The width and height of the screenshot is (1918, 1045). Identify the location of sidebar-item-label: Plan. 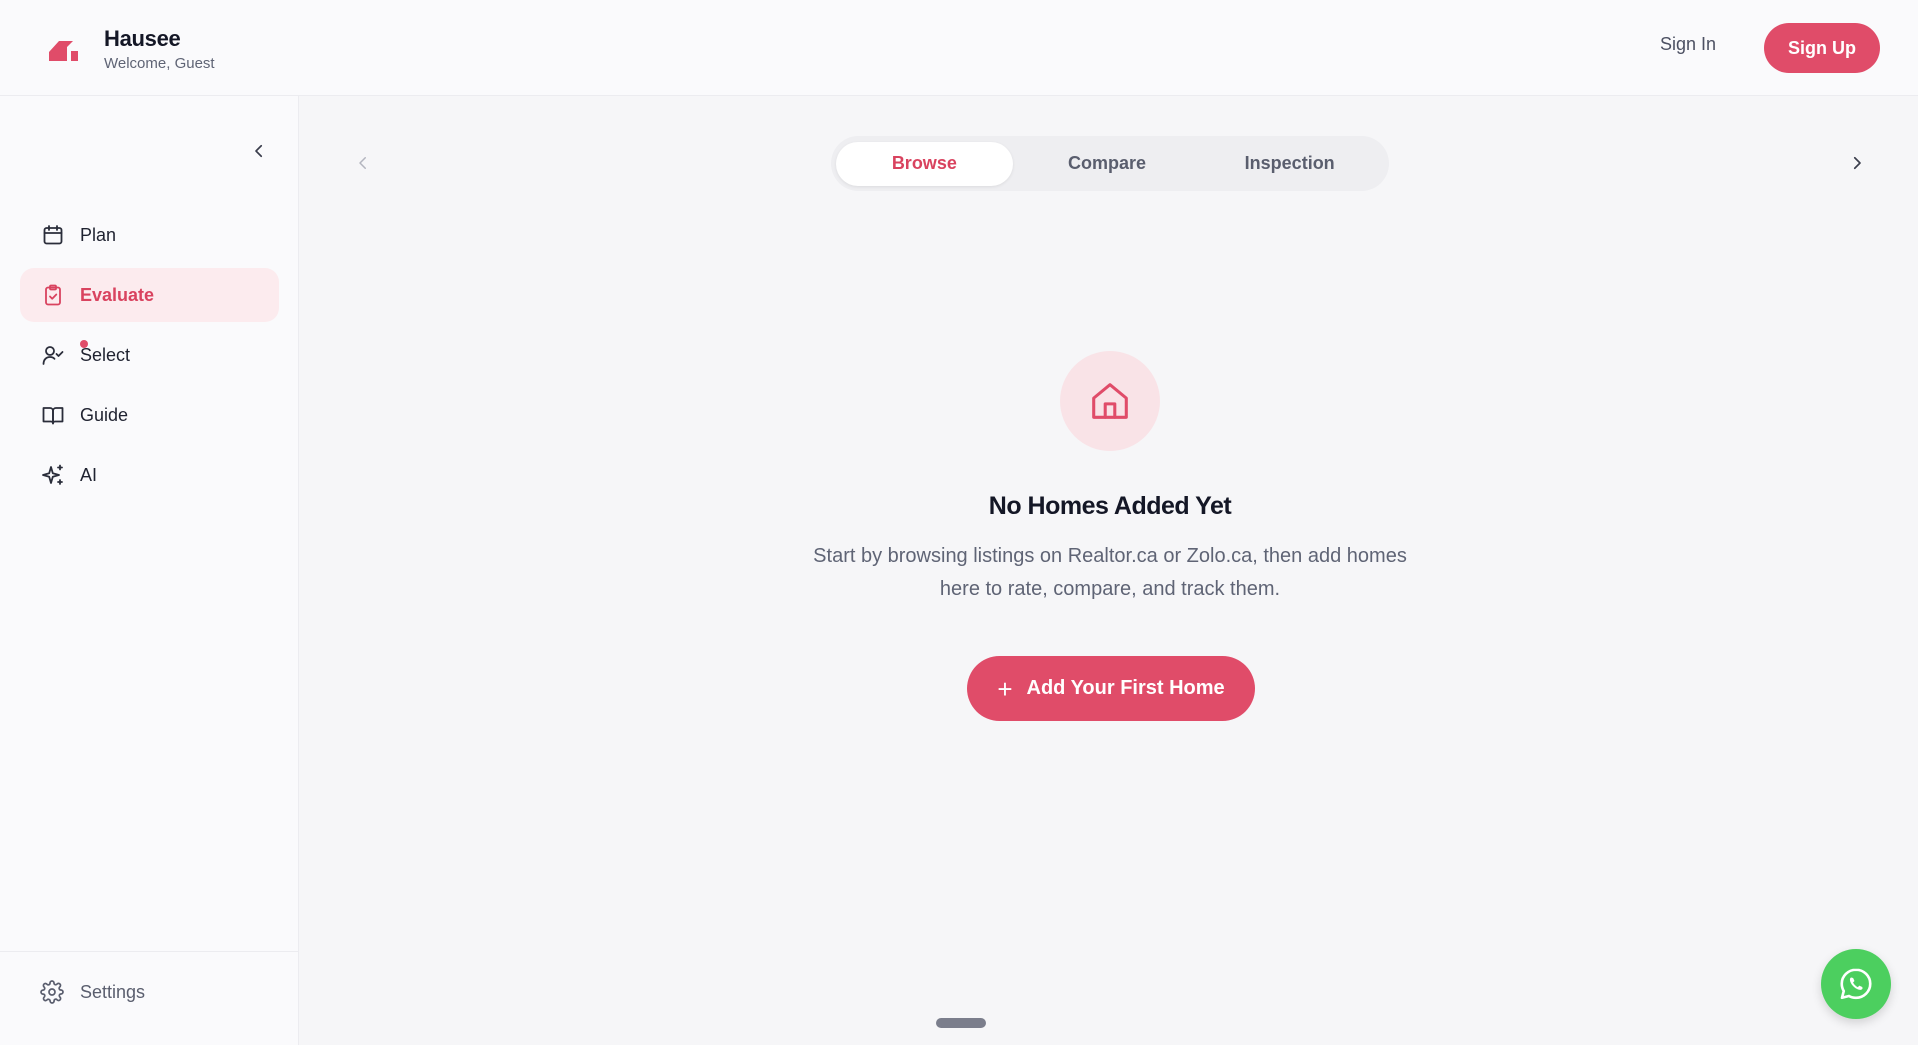
(98, 234).